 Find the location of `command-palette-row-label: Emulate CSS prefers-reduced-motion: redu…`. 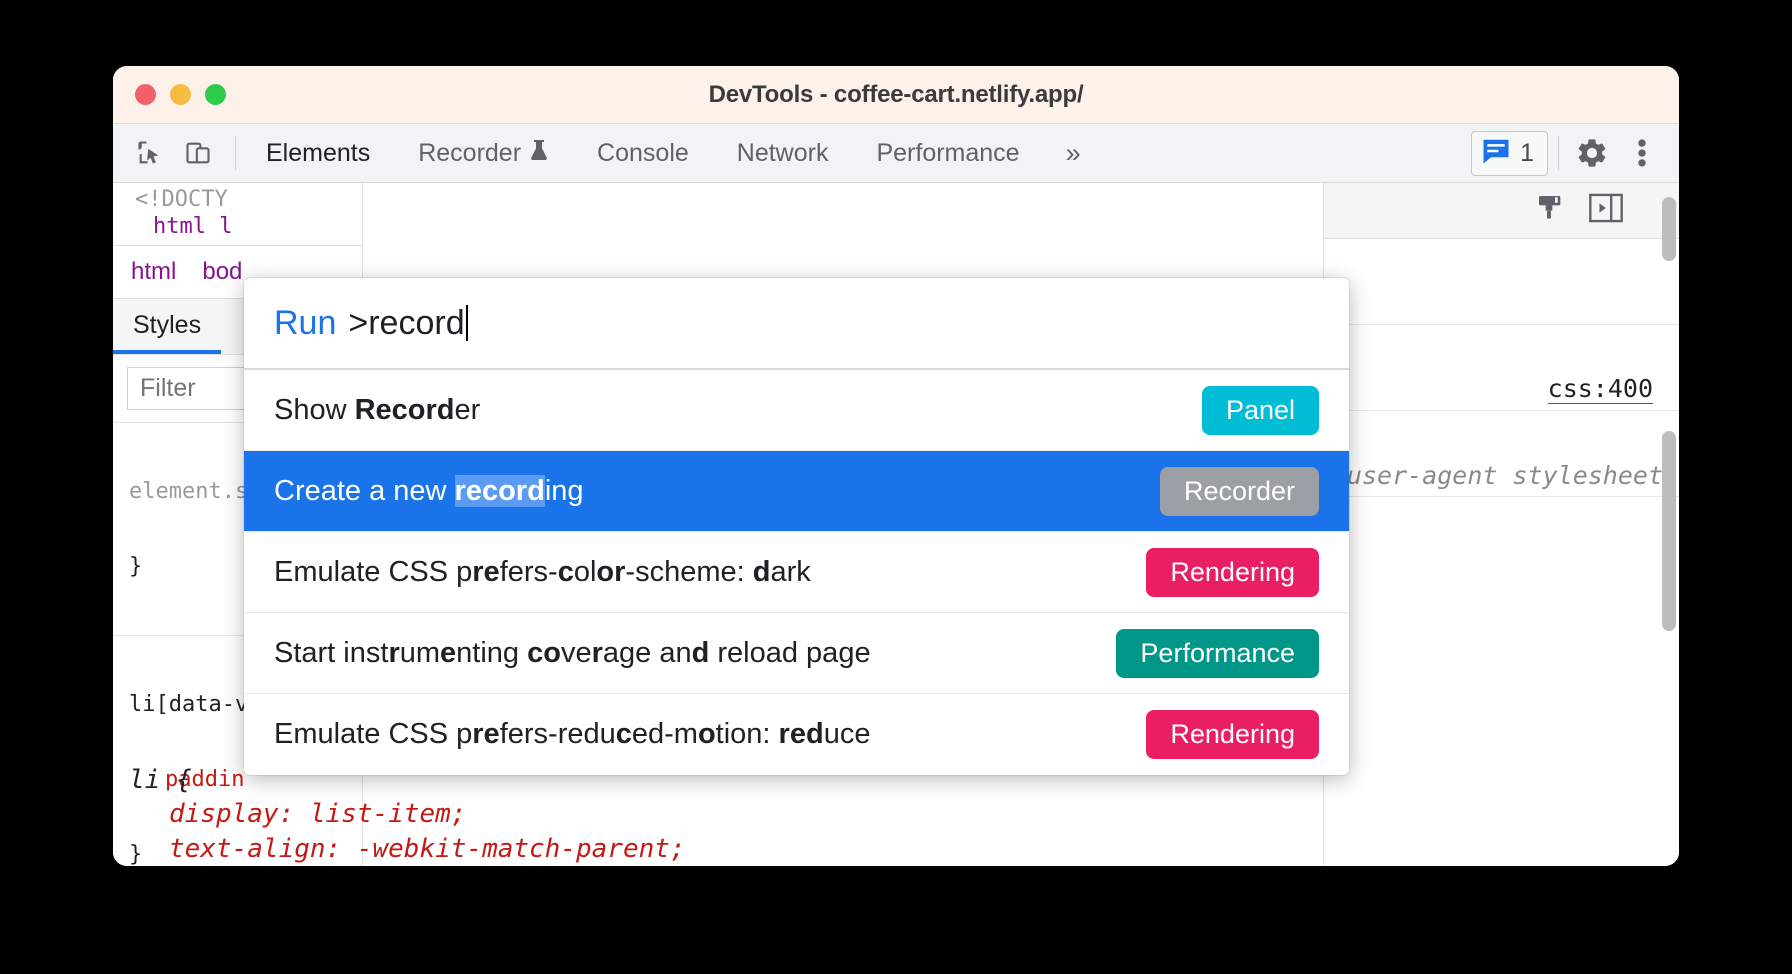

command-palette-row-label: Emulate CSS prefers-reduced-motion: redu… is located at coordinates (572, 734).